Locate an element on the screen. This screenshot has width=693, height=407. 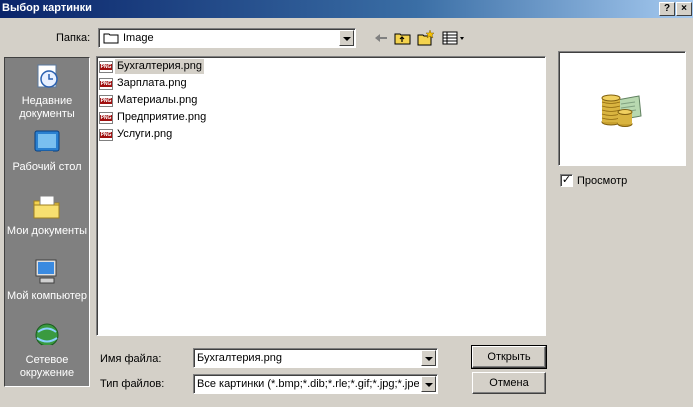
close-button: × is located at coordinates (684, 9).